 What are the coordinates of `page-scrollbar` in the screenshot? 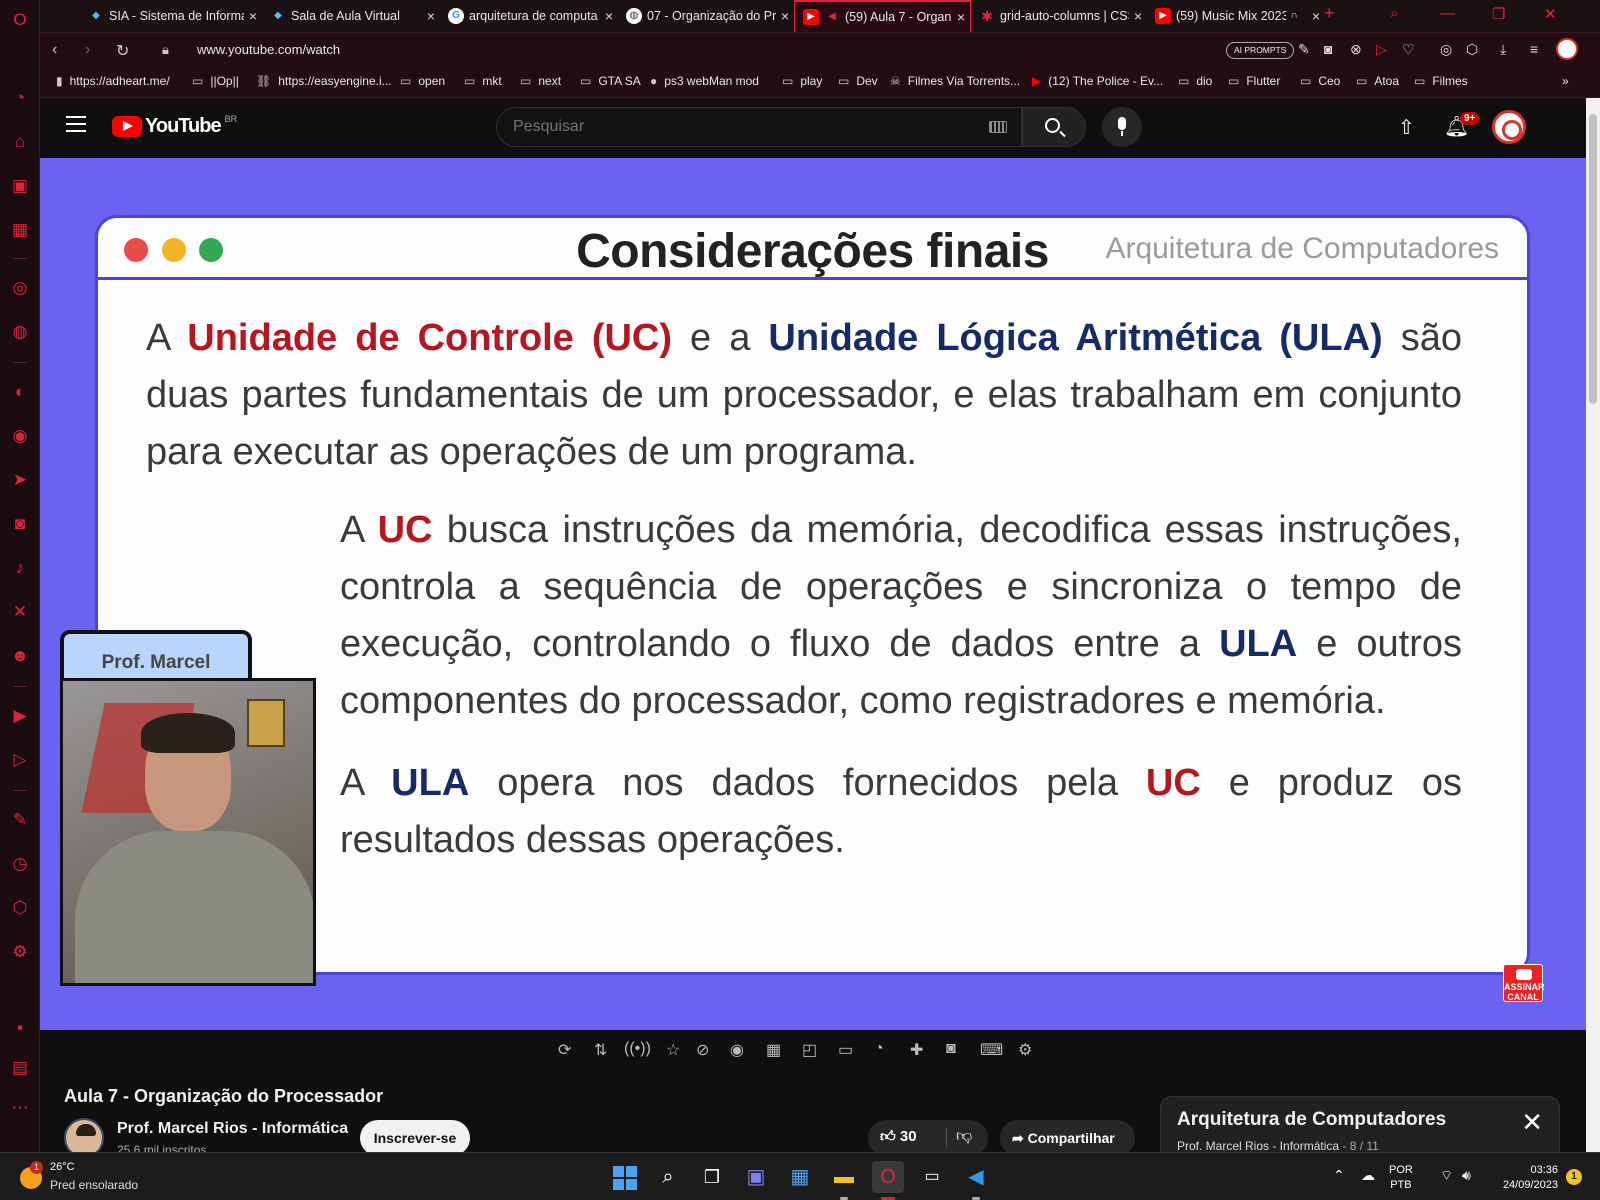 It's located at (1593, 625).